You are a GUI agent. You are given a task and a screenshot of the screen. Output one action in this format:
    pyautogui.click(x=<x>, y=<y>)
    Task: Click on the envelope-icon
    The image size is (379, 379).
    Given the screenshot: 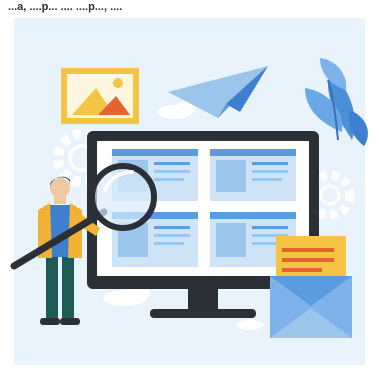 What is the action you would take?
    pyautogui.click(x=311, y=287)
    